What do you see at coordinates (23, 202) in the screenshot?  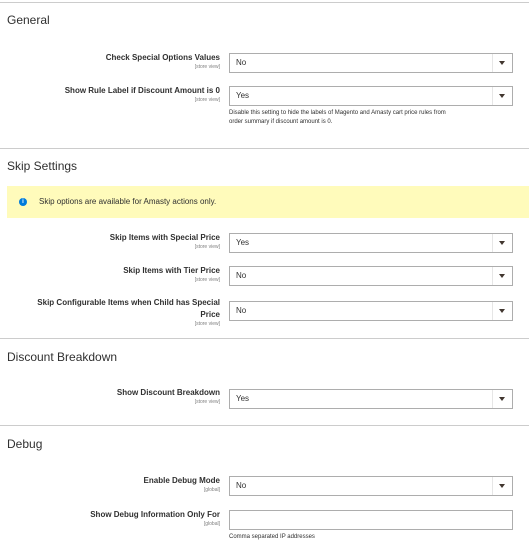 I see `info-icon: i` at bounding box center [23, 202].